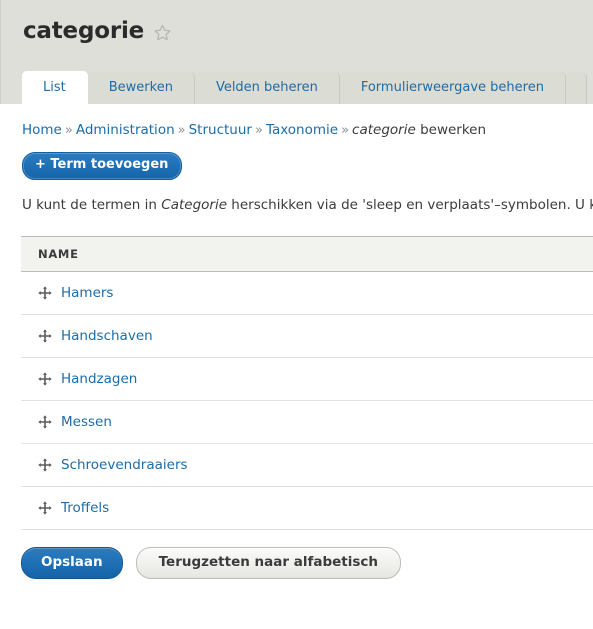  I want to click on term-row-inner: Messen, so click(315, 422).